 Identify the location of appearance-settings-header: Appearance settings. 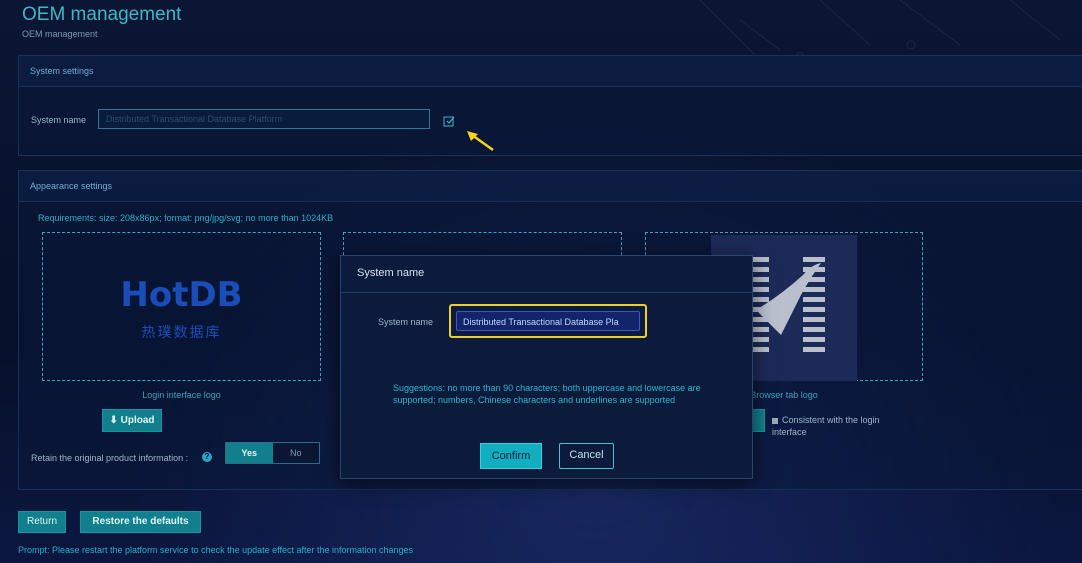
(550, 186).